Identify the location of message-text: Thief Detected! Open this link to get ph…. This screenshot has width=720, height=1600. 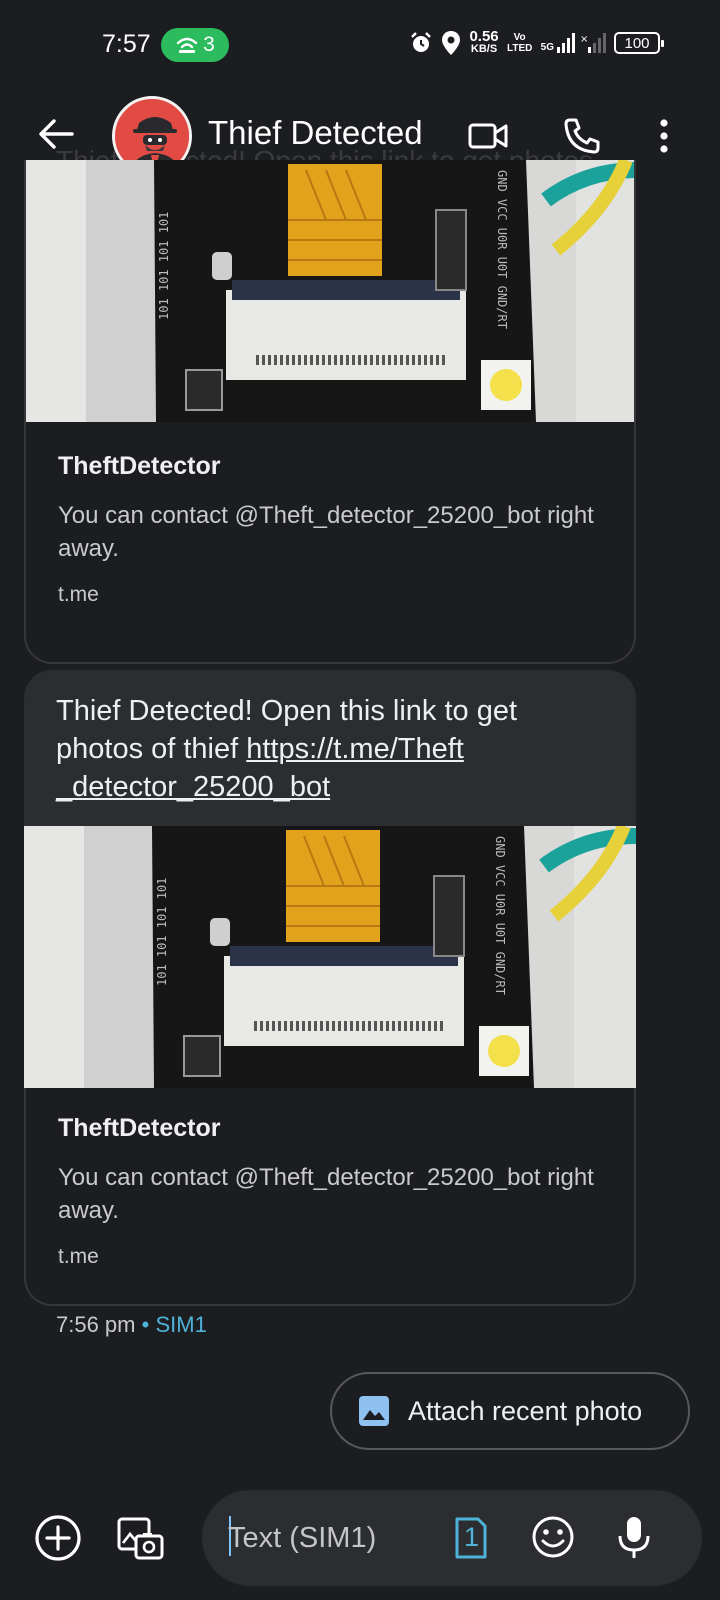
(287, 749).